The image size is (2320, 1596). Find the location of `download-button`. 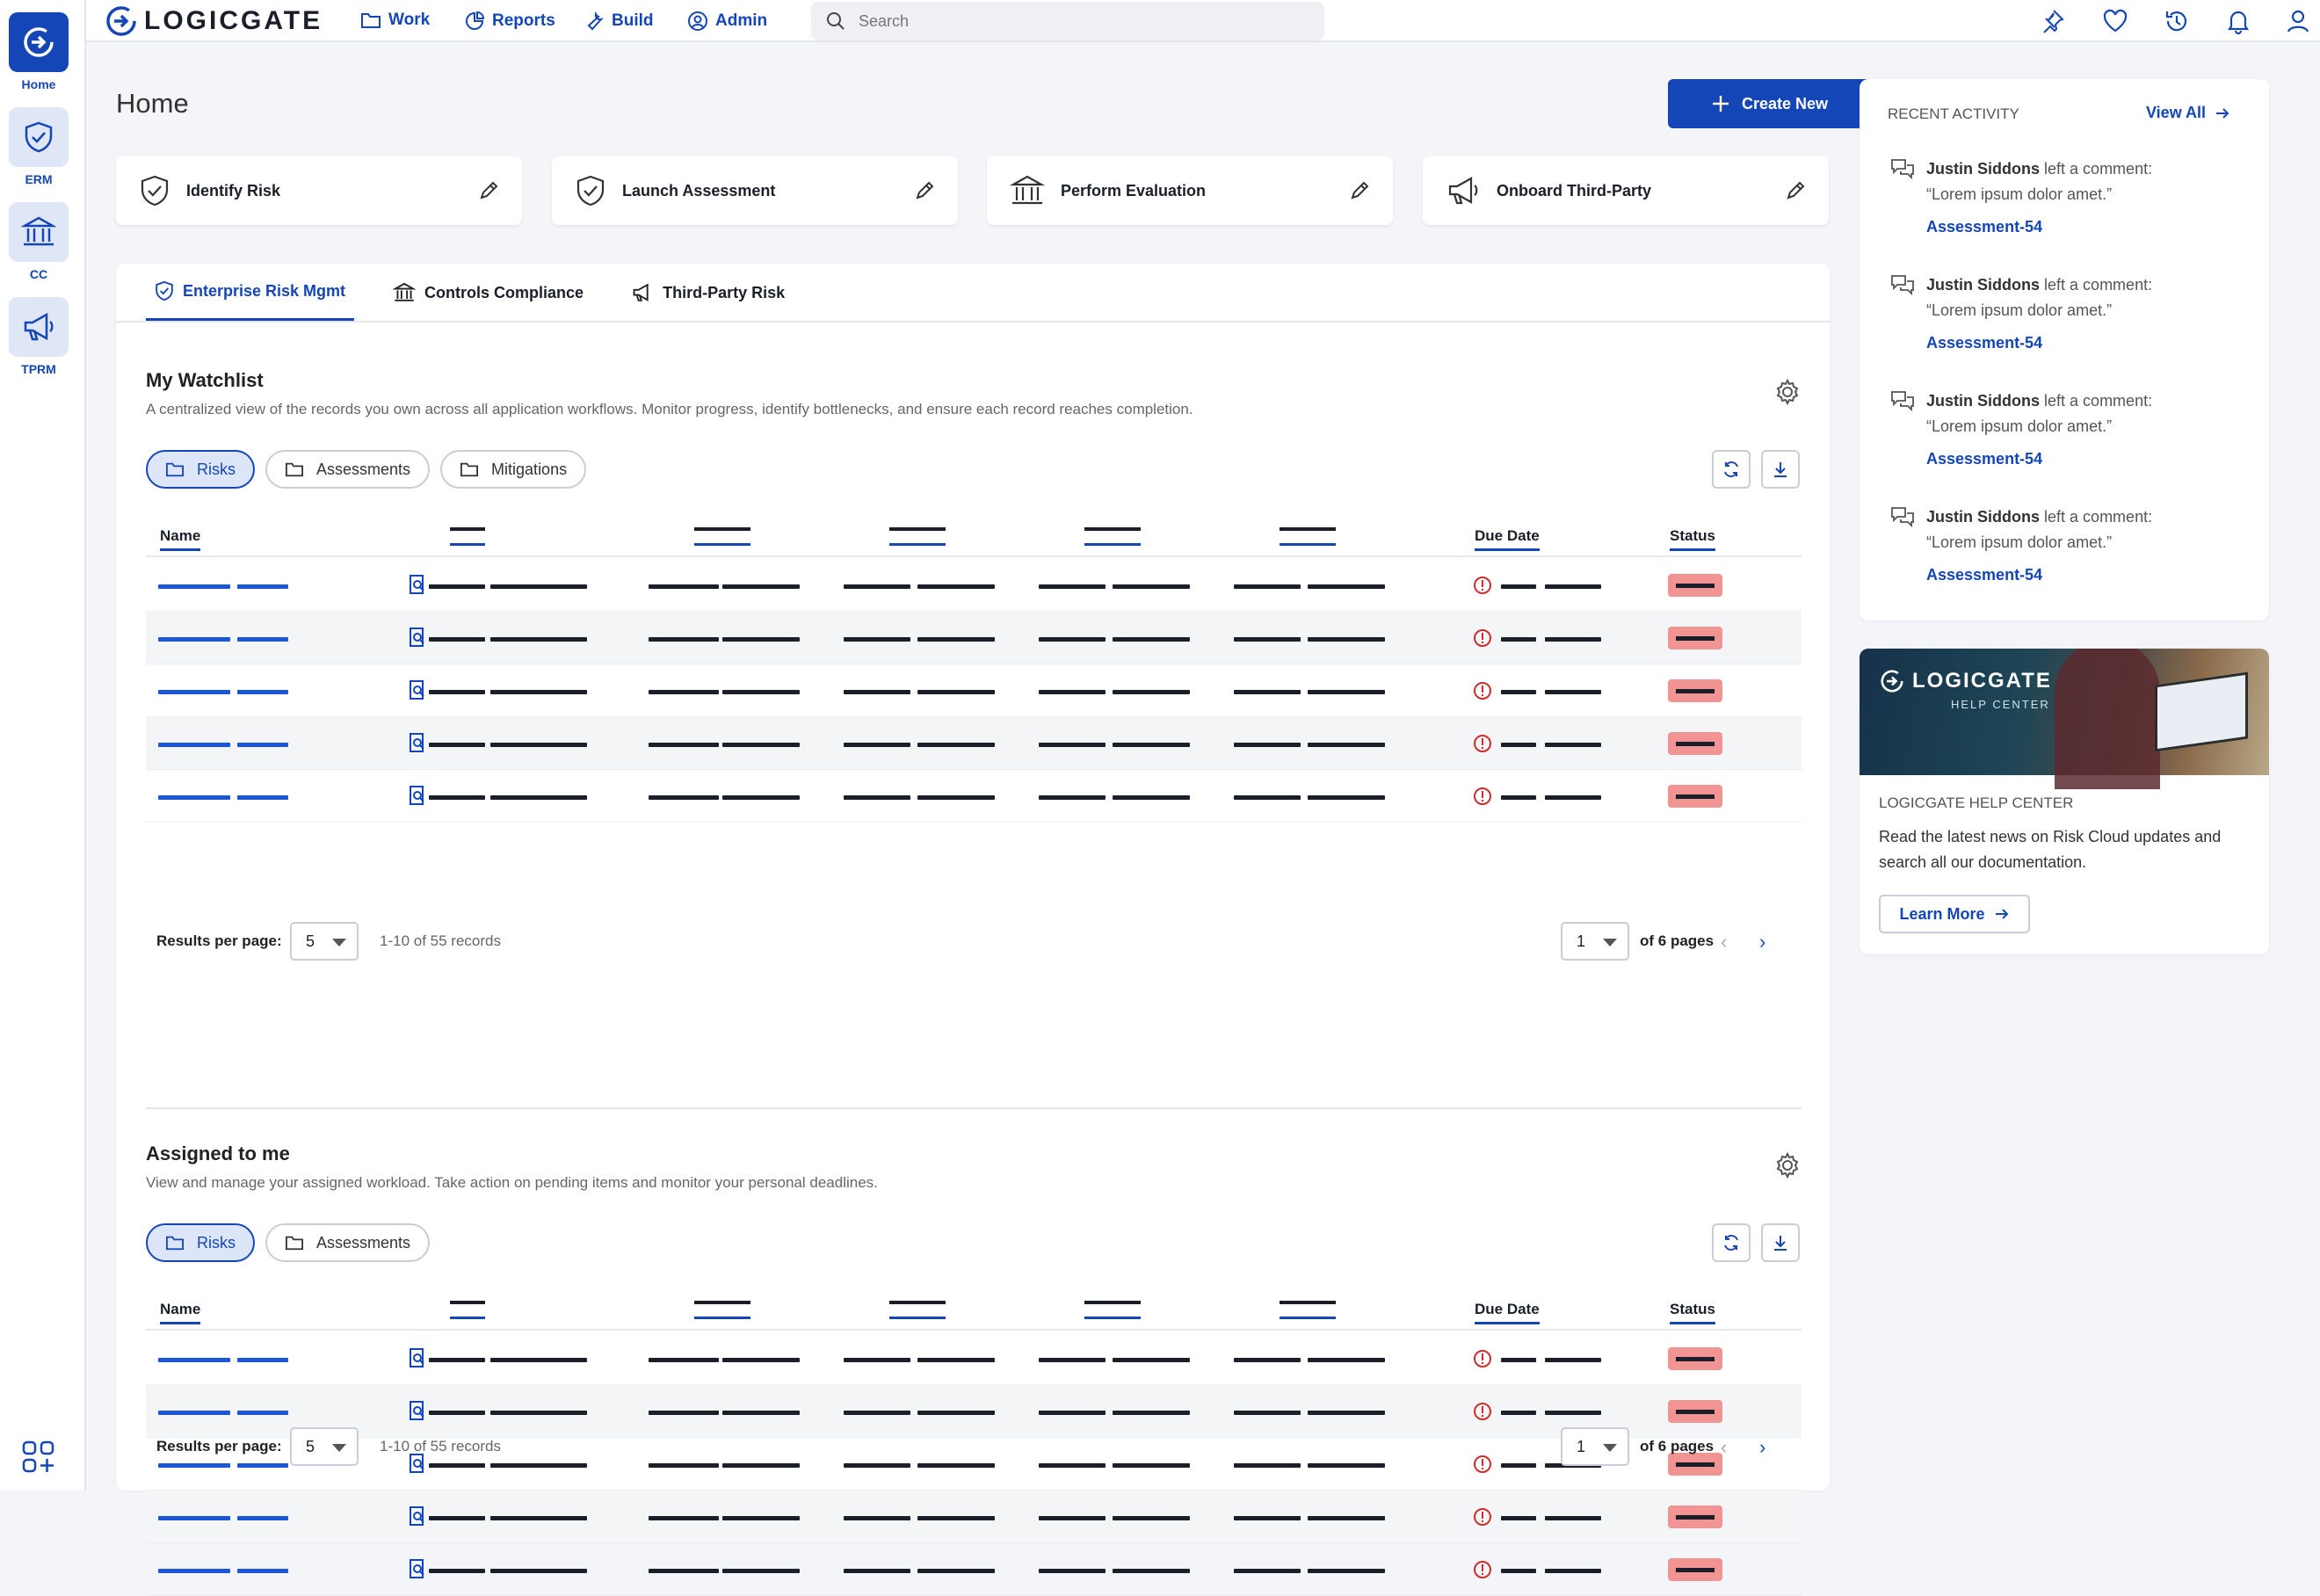

download-button is located at coordinates (1780, 1242).